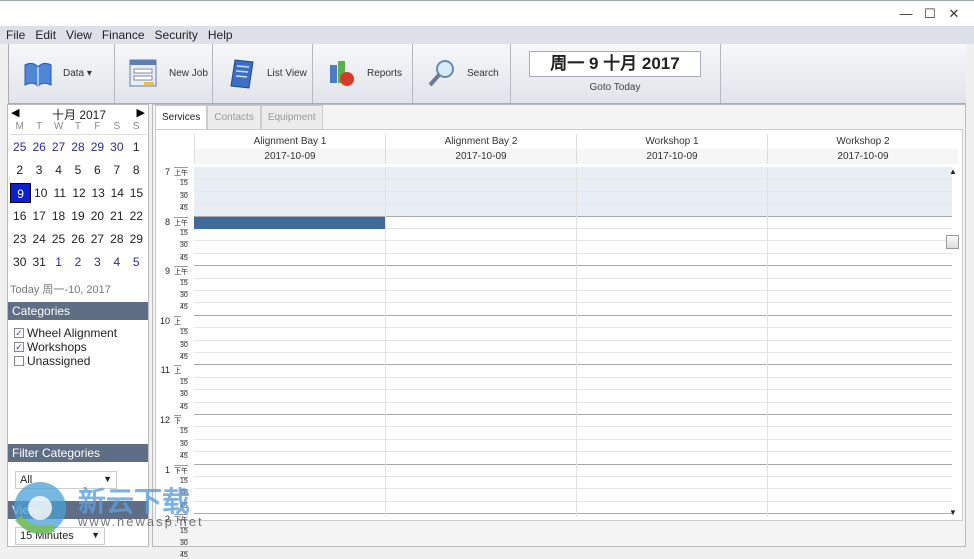 The image size is (974, 559). I want to click on today-label: Today 周一-10, 2017, so click(79, 289).